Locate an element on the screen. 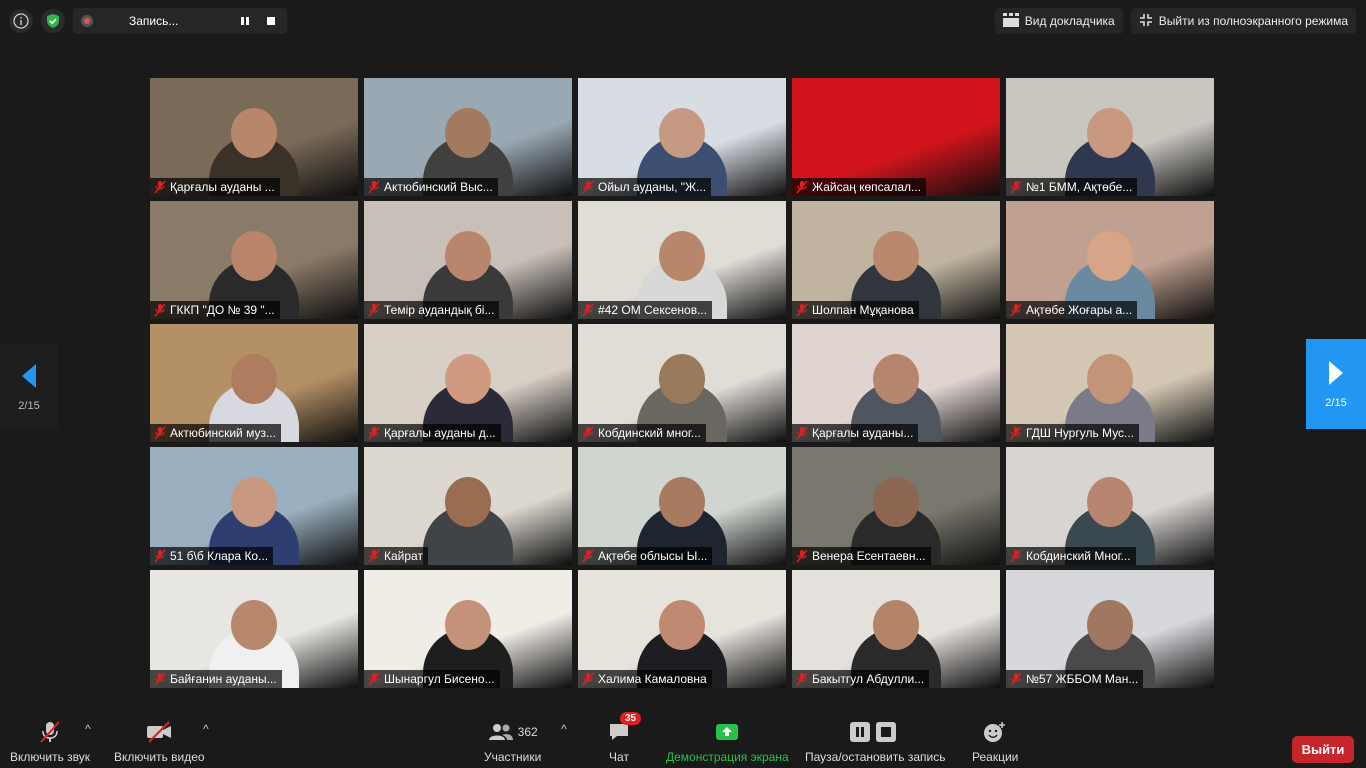 The width and height of the screenshot is (1366, 768). exit-fullscreen-icon is located at coordinates (1146, 21).